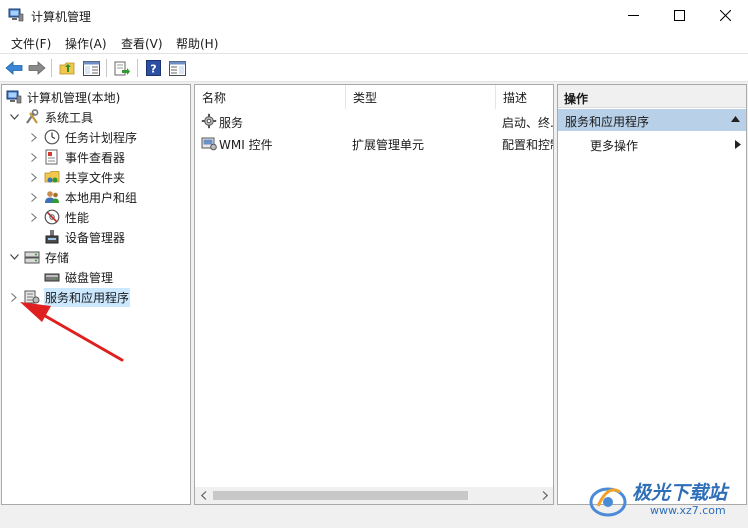  I want to click on menu-action: 操作(A), so click(86, 43).